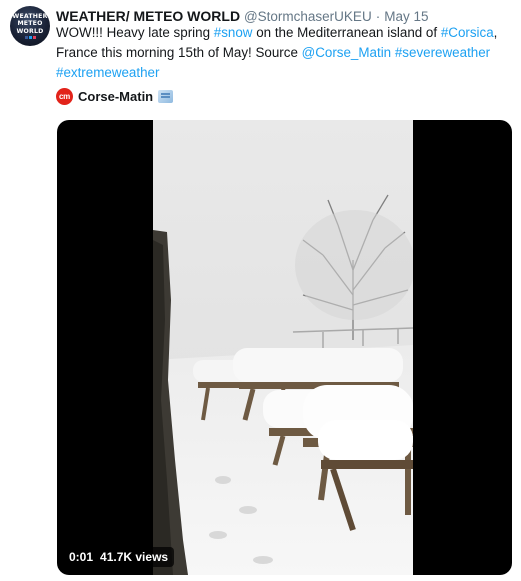 The width and height of the screenshot is (521, 581). I want to click on tweet-text-part: WOW!!! Heavy late spring, so click(135, 32).